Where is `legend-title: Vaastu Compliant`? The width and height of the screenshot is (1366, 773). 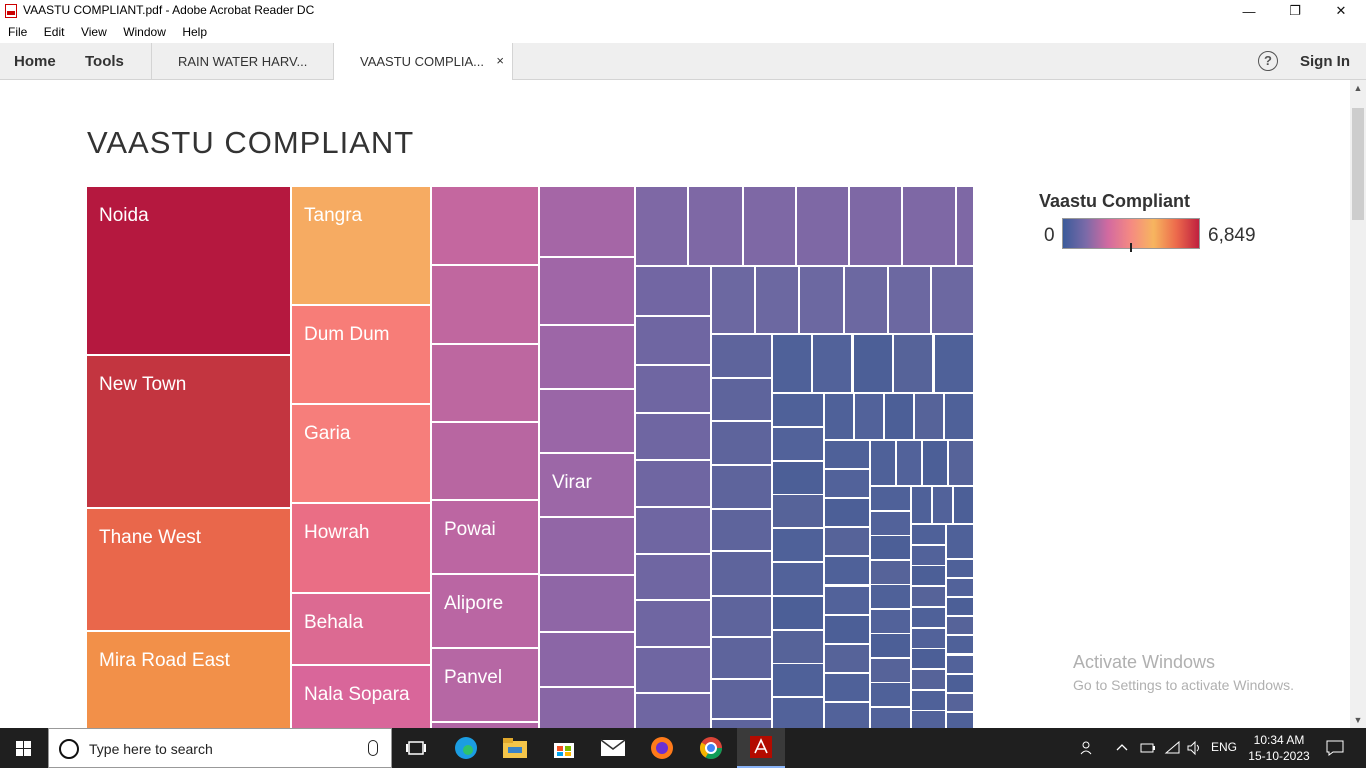
legend-title: Vaastu Compliant is located at coordinates (1115, 201).